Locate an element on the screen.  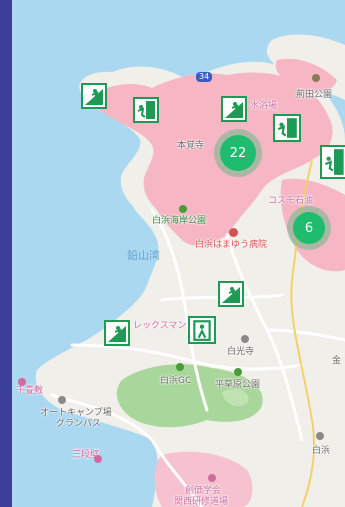
map-label-hospital: 白浜はまゆう病院 is located at coordinates (231, 245).